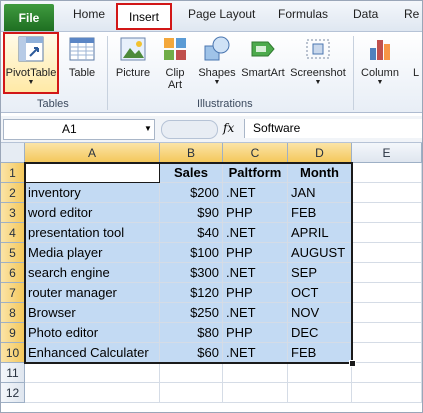 This screenshot has height=413, width=423. What do you see at coordinates (320, 373) in the screenshot?
I see `cell-d11` at bounding box center [320, 373].